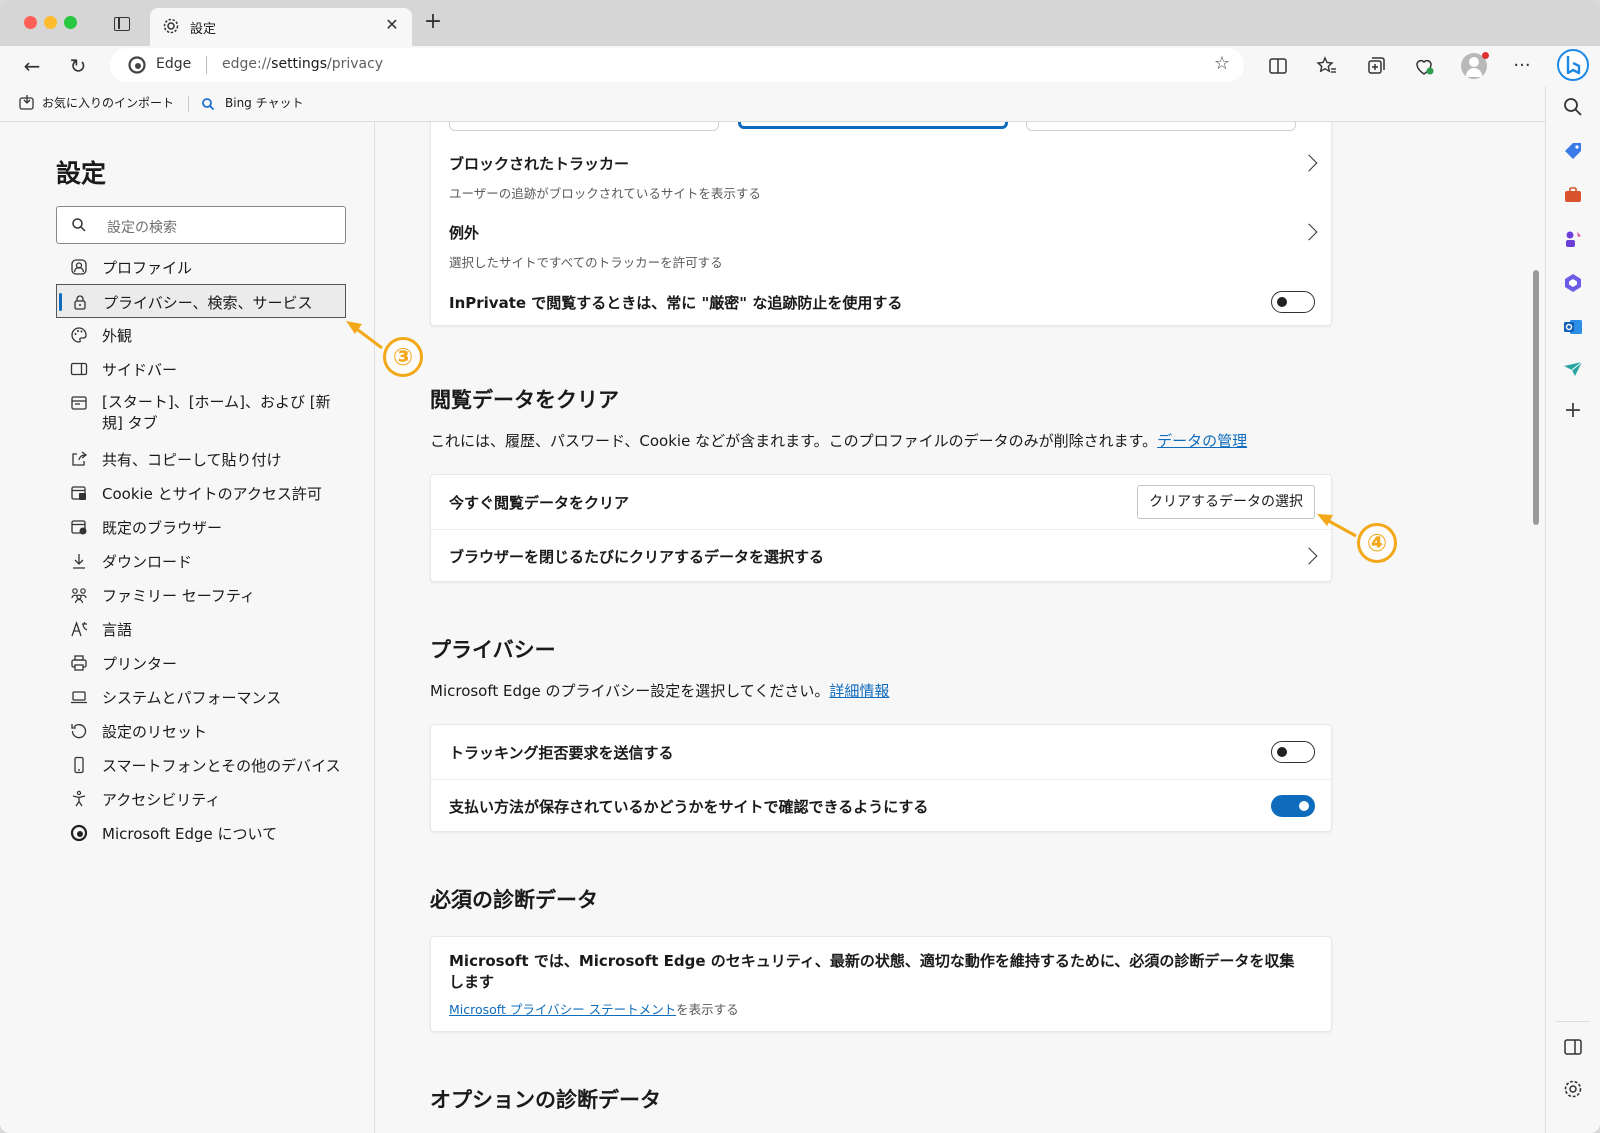  Describe the element at coordinates (605, 193) in the screenshot. I see `blocked-trackers-subtitle: ユーザーの追跡がブロックされているサイトを表示する` at that location.